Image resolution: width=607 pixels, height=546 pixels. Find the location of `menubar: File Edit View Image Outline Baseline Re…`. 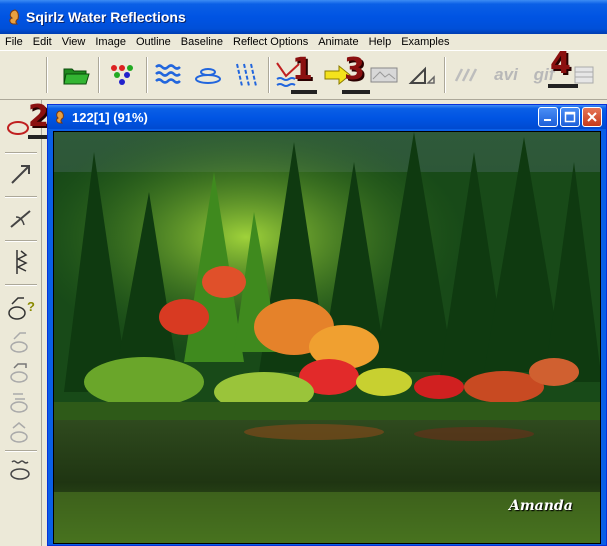

menubar: File Edit View Image Outline Baseline Re… is located at coordinates (303, 42).